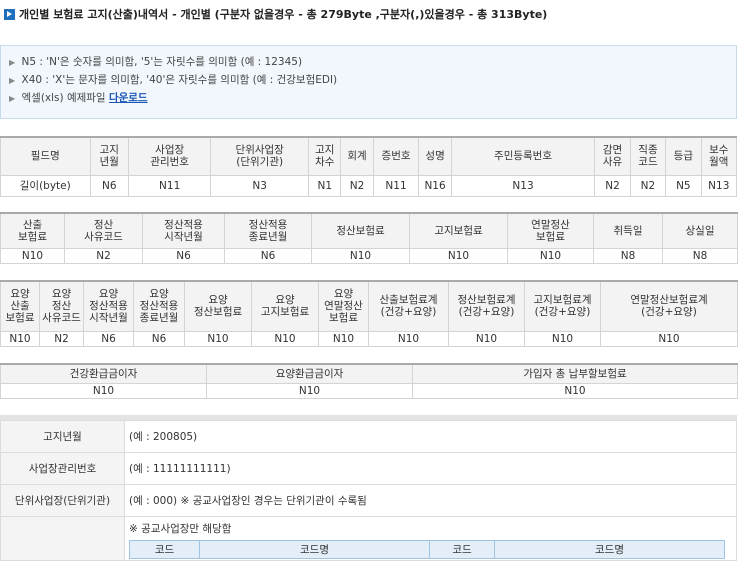 This screenshot has height=561, width=743. Describe the element at coordinates (357, 156) in the screenshot. I see `column-header: 회계` at that location.